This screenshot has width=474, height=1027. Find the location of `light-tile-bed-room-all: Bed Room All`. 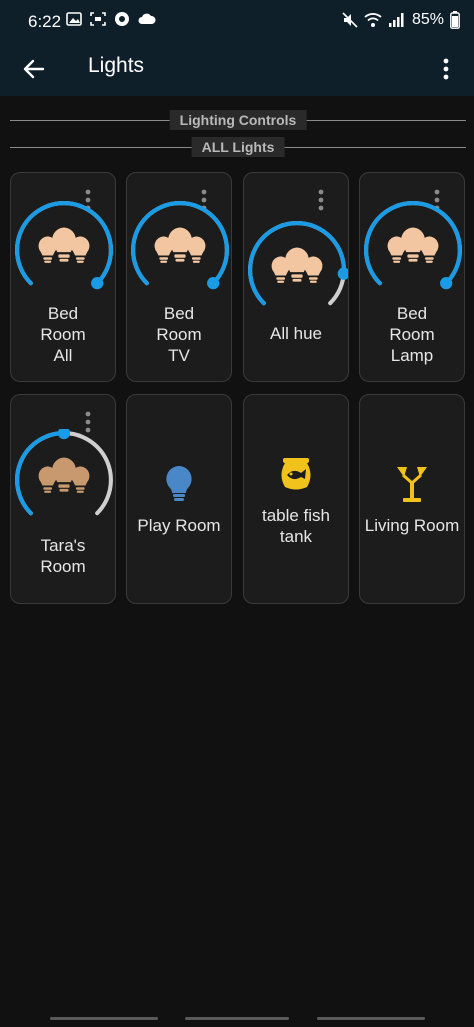

light-tile-bed-room-all: Bed Room All is located at coordinates (63, 277).